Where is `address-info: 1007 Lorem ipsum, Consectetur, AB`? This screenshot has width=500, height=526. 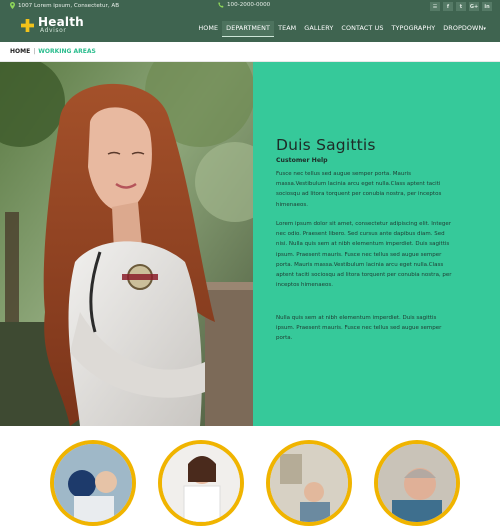 address-info: 1007 Lorem ipsum, Consectetur, AB is located at coordinates (64, 5).